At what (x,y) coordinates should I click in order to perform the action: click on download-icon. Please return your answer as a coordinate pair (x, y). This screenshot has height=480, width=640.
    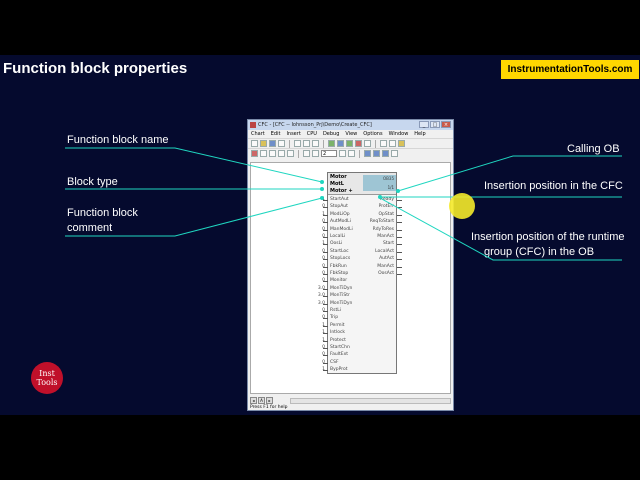
    Looking at the image, I should click on (358, 143).